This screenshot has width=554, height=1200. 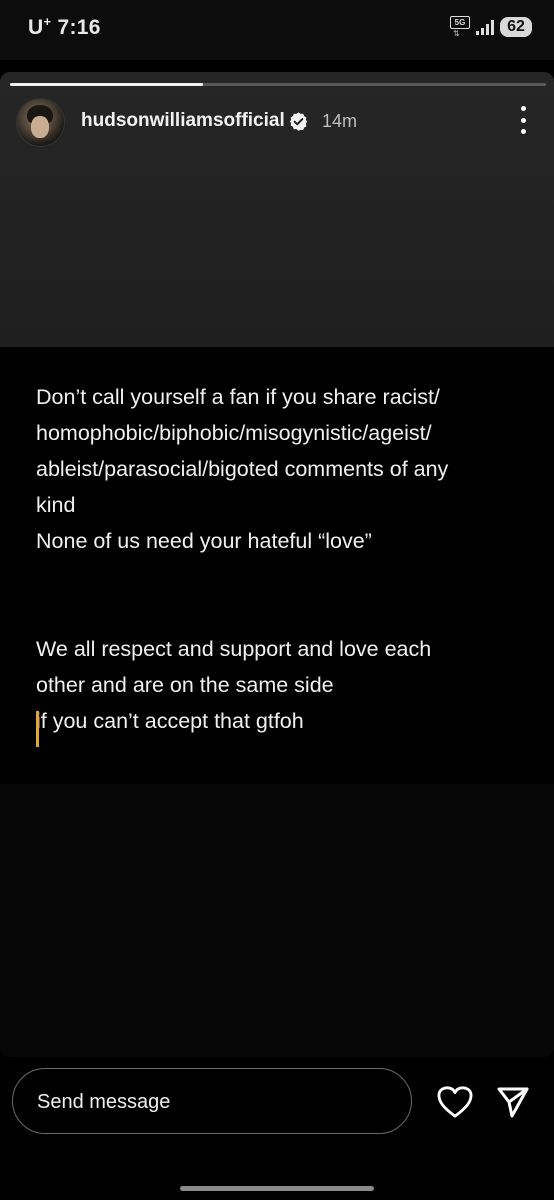 What do you see at coordinates (513, 1102) in the screenshot?
I see `send-icon` at bounding box center [513, 1102].